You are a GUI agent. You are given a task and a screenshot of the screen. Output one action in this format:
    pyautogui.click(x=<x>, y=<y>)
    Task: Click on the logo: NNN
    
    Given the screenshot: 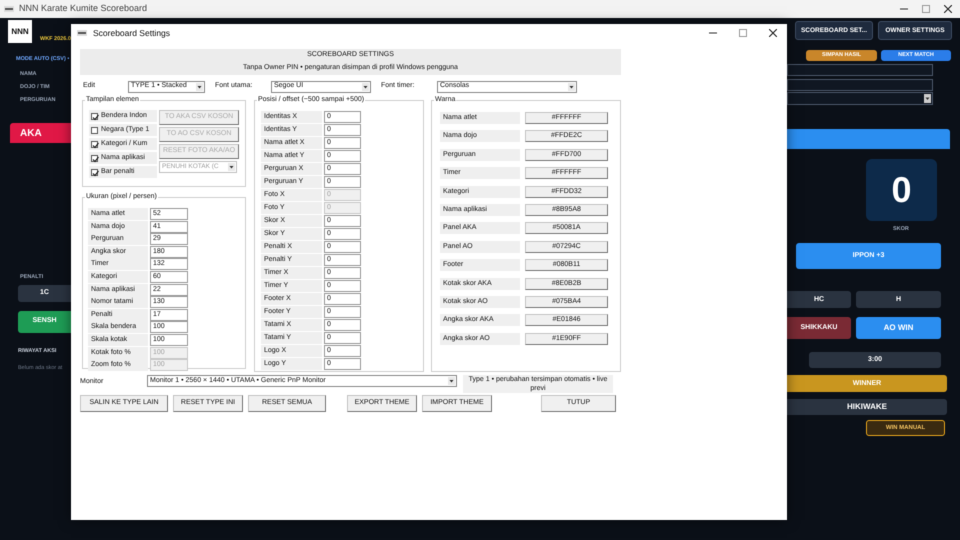 What is the action you would take?
    pyautogui.click(x=20, y=31)
    